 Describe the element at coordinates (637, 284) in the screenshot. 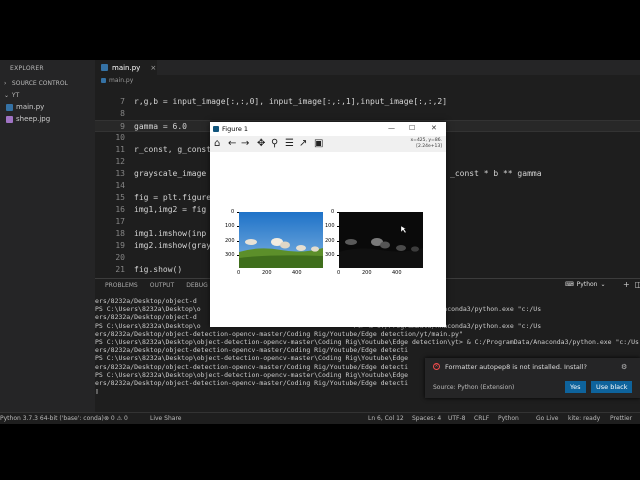

I see `split-terminal-icon: ◫` at that location.